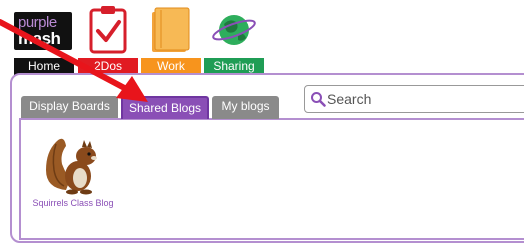  What do you see at coordinates (425, 99) in the screenshot?
I see `search-input` at bounding box center [425, 99].